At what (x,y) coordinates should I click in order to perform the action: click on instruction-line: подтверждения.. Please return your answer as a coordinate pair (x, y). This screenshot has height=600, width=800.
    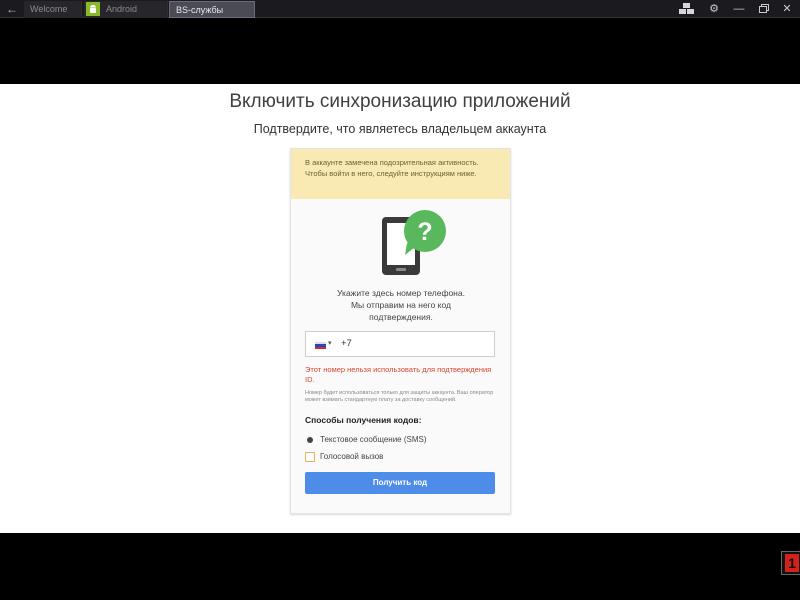
    Looking at the image, I should click on (401, 317).